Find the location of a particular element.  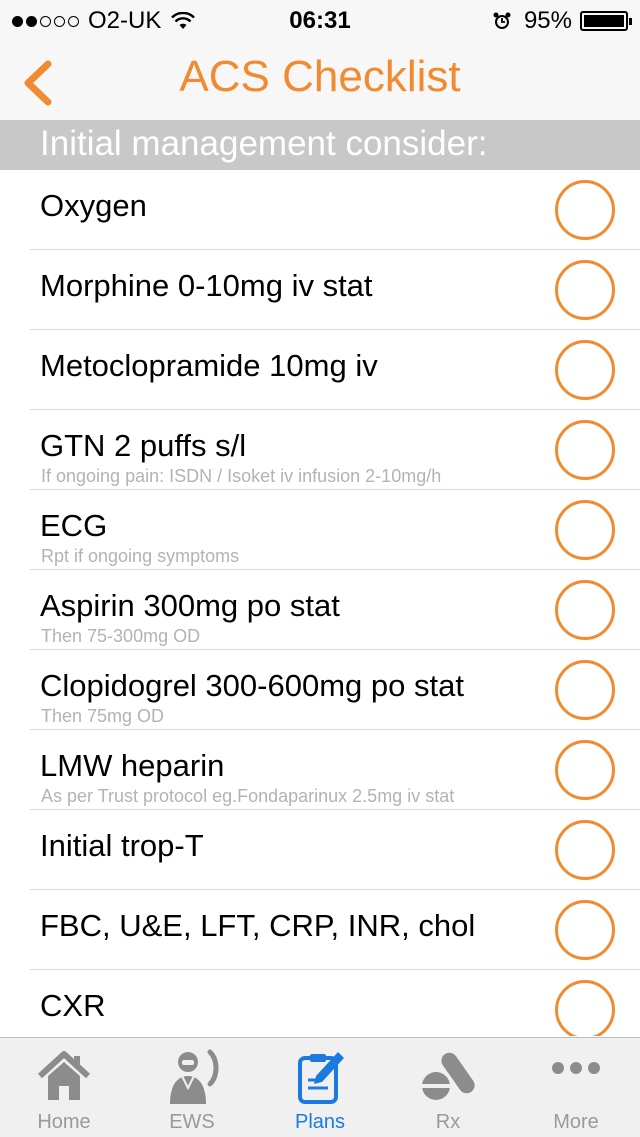

page-title: ACS Checklist is located at coordinates (320, 76).